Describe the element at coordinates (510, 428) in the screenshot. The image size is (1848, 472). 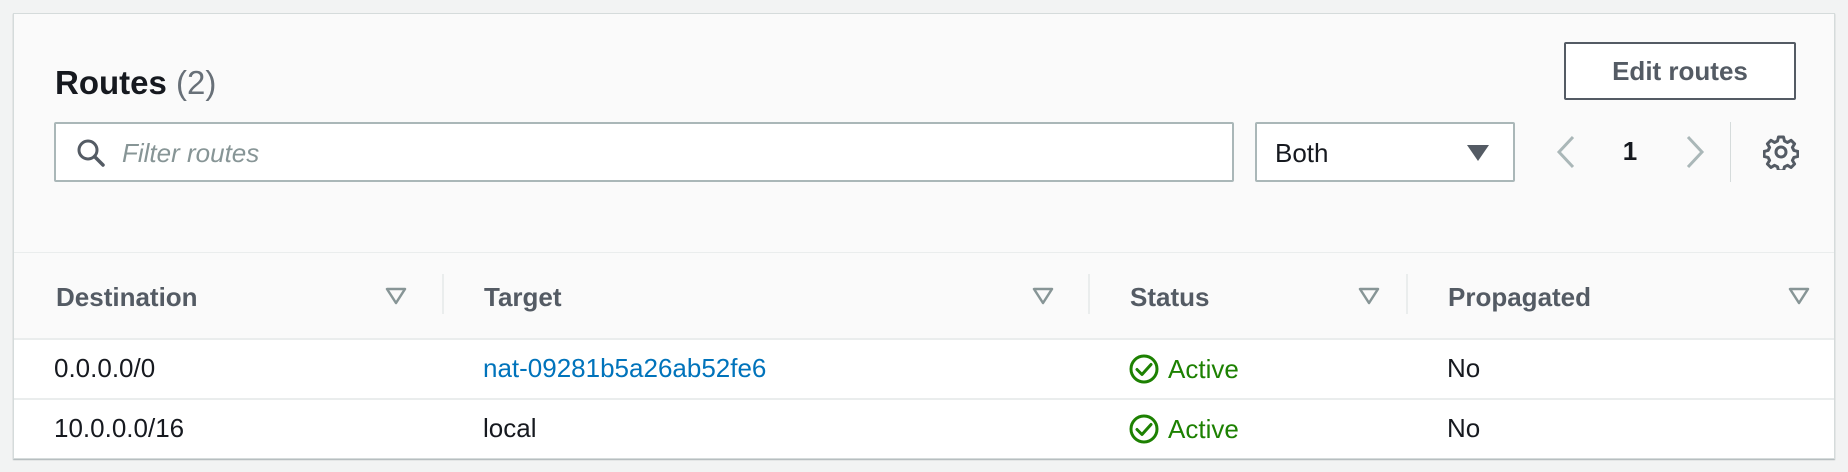
I see `cell-target: local` at that location.